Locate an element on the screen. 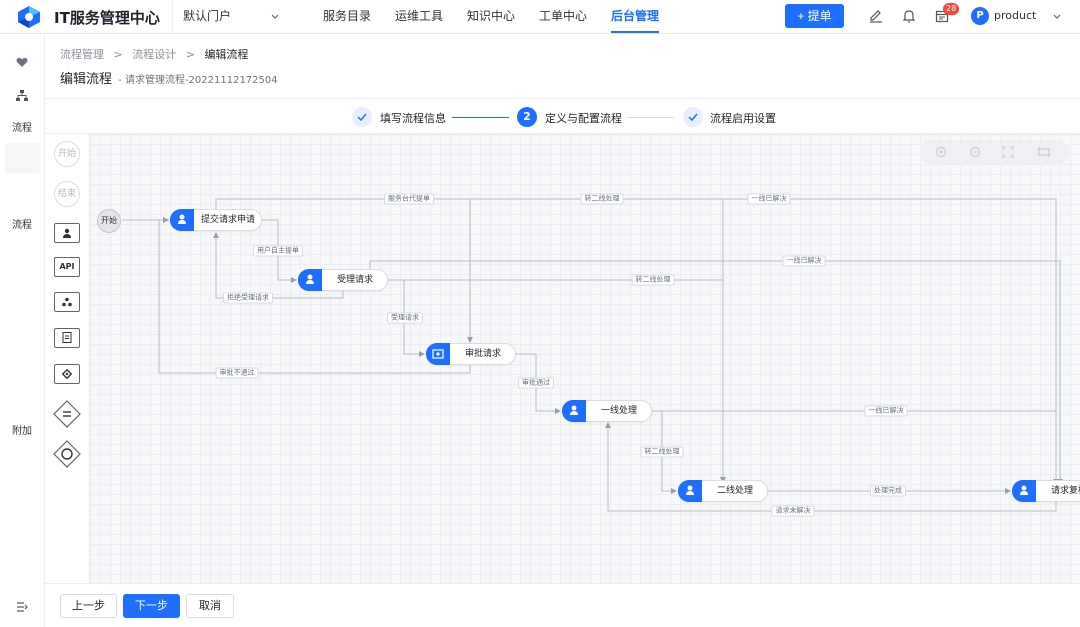 Image resolution: width=1080 pixels, height=627 pixels. nav-ticket-center: 工单中心 is located at coordinates (563, 16).